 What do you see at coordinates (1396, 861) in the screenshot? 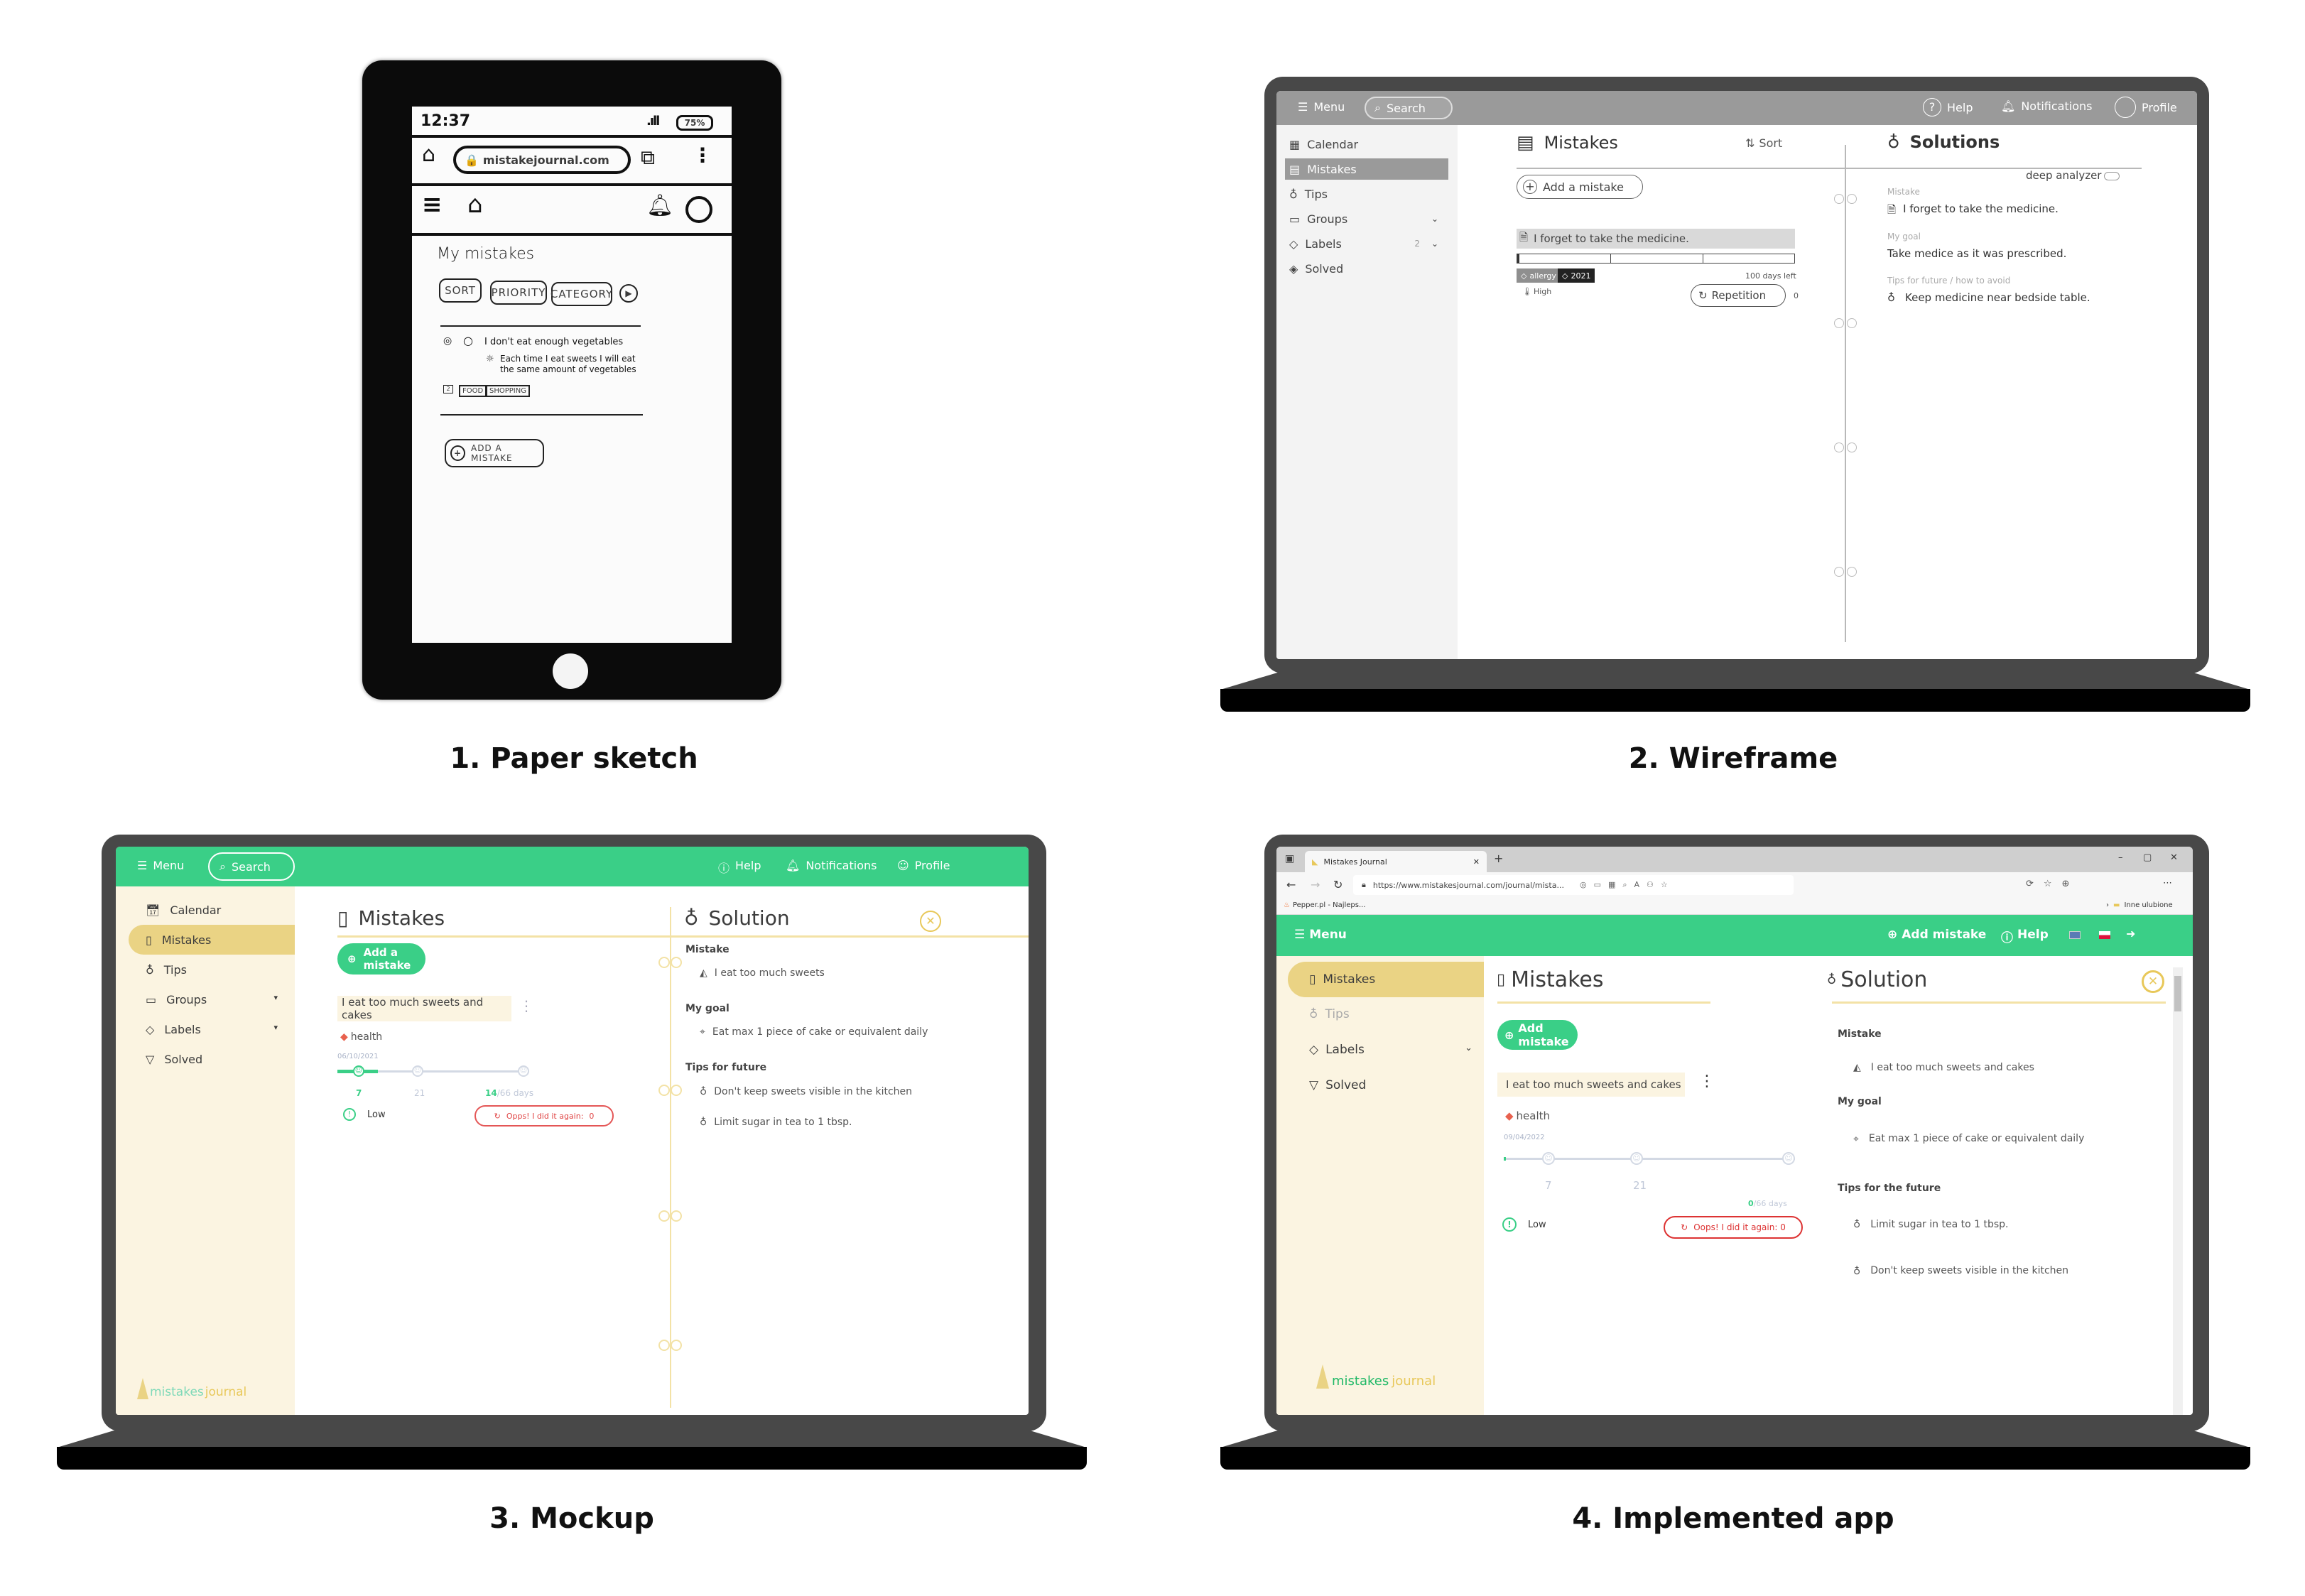
I see `browser-tab: ◣ Mistakes Journal ✕` at bounding box center [1396, 861].